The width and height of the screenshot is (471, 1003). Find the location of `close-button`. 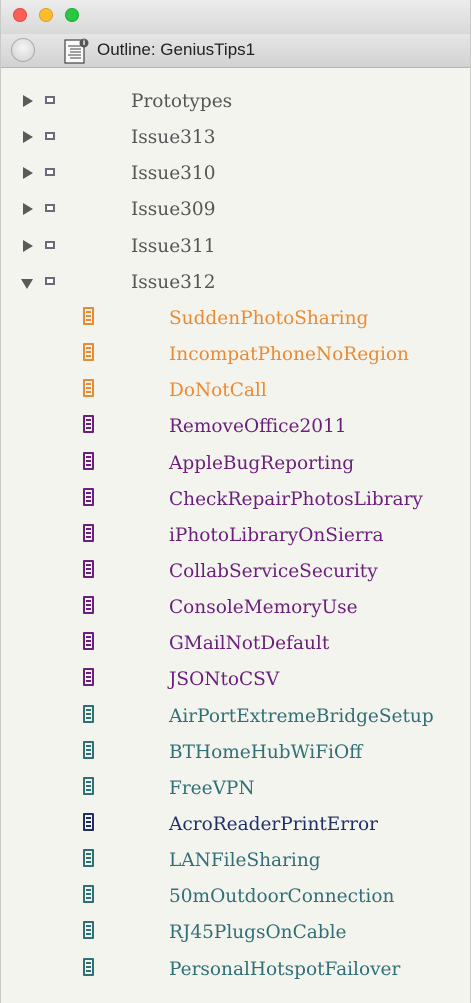

close-button is located at coordinates (20, 15).